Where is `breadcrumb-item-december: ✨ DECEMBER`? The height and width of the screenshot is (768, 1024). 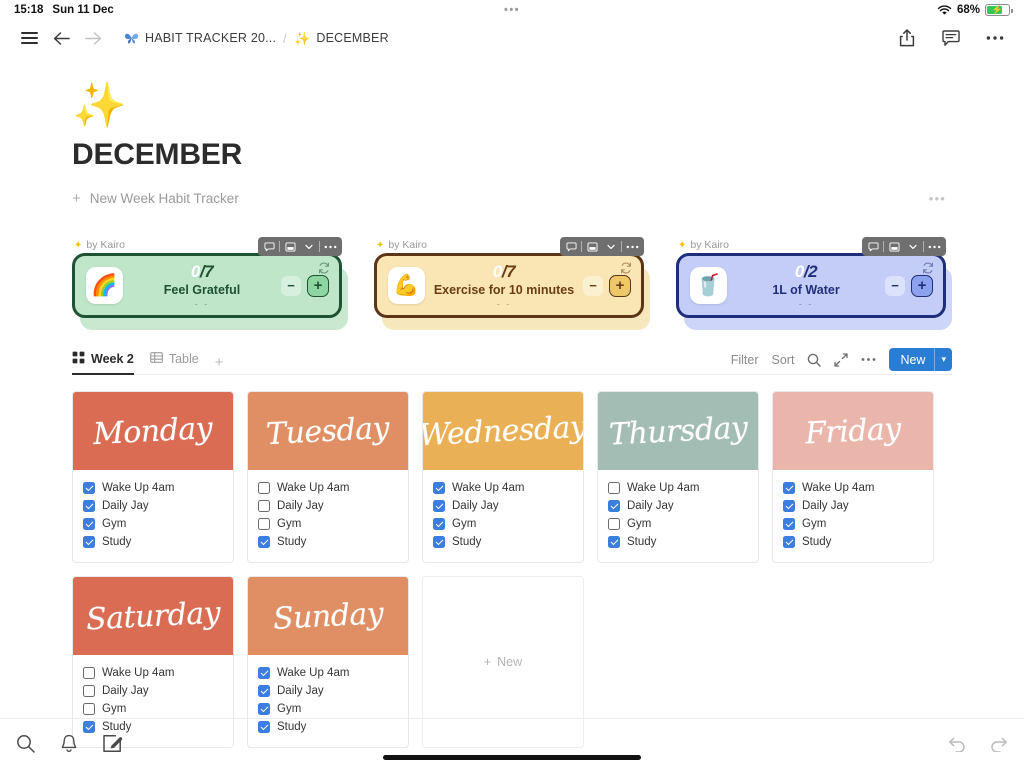 breadcrumb-item-december: ✨ DECEMBER is located at coordinates (341, 38).